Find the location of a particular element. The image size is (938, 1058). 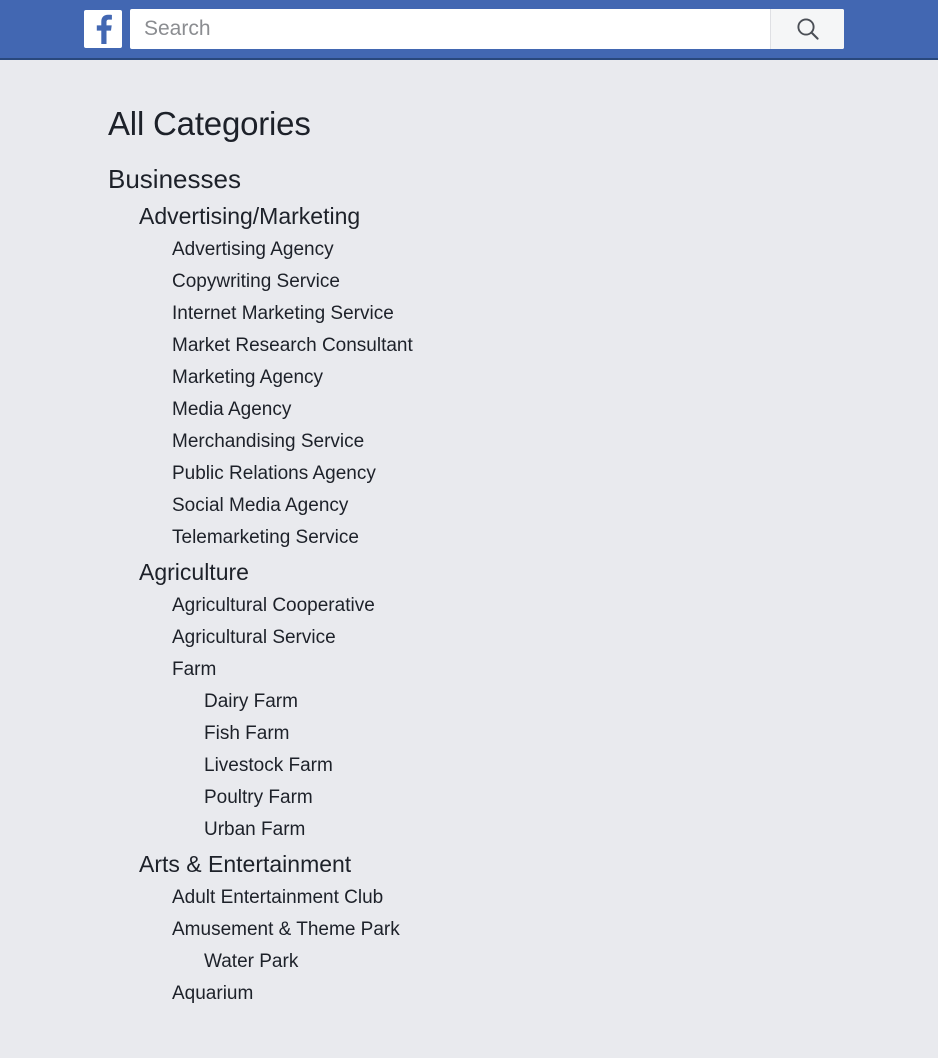

category-label-public-relations-agency: Public Relations Agency is located at coordinates (469, 474).